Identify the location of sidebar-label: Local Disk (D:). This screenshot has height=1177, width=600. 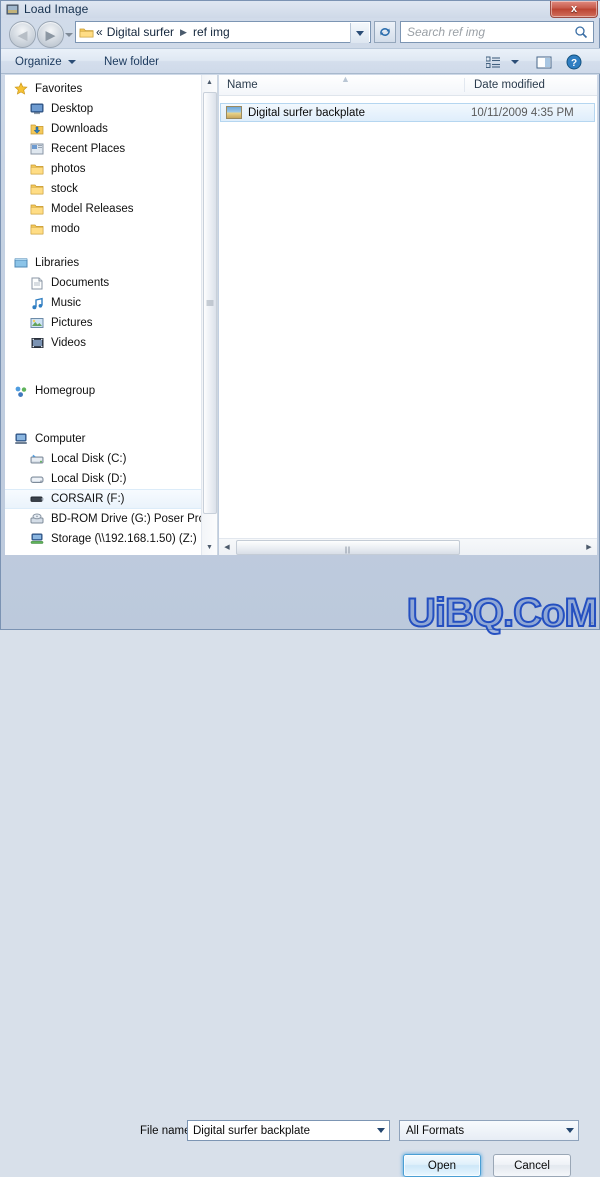
(89, 479).